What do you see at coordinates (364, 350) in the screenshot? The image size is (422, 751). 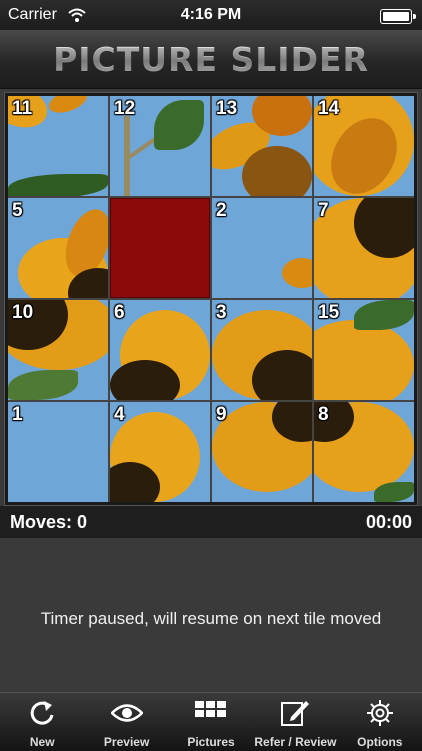 I see `puzzle-tile: 15` at bounding box center [364, 350].